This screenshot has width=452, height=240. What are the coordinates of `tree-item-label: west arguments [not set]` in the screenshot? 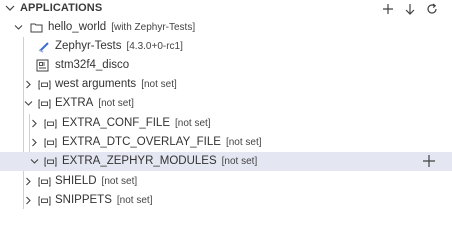 It's located at (116, 84).